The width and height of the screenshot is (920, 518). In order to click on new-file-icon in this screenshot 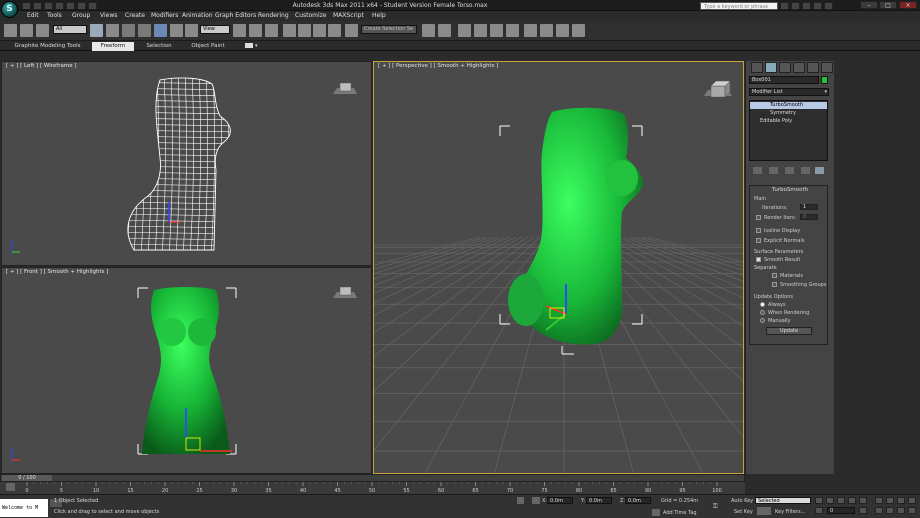, I will do `click(26, 6)`.